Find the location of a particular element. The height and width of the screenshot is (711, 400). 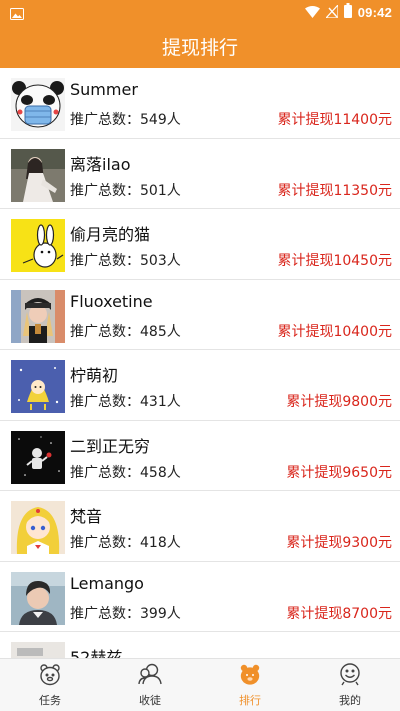

apprentice-icon is located at coordinates (150, 677).